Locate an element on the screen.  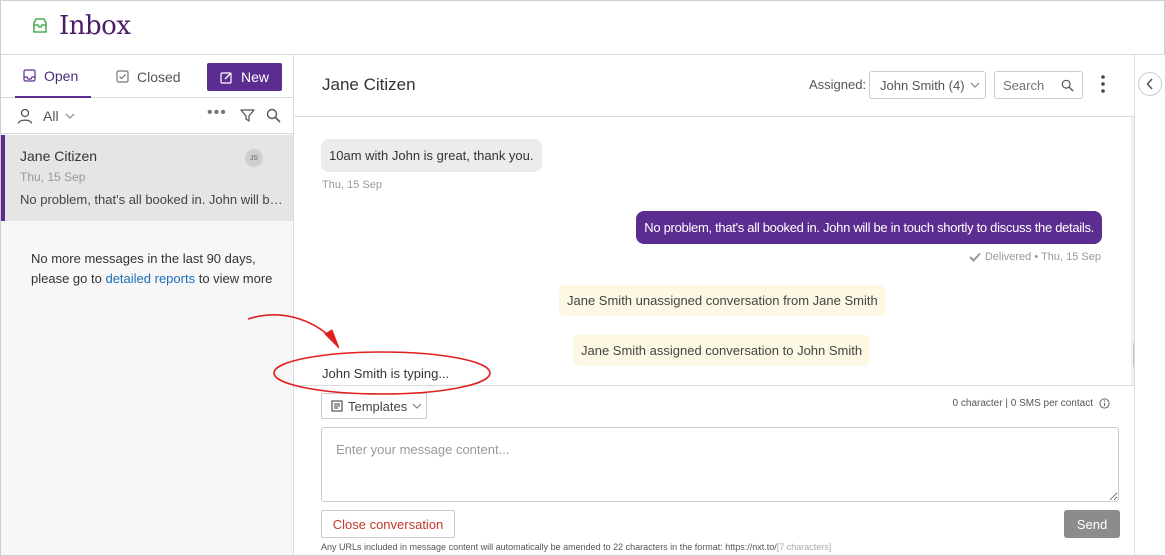
inbox-tray-icon is located at coordinates (29, 75).